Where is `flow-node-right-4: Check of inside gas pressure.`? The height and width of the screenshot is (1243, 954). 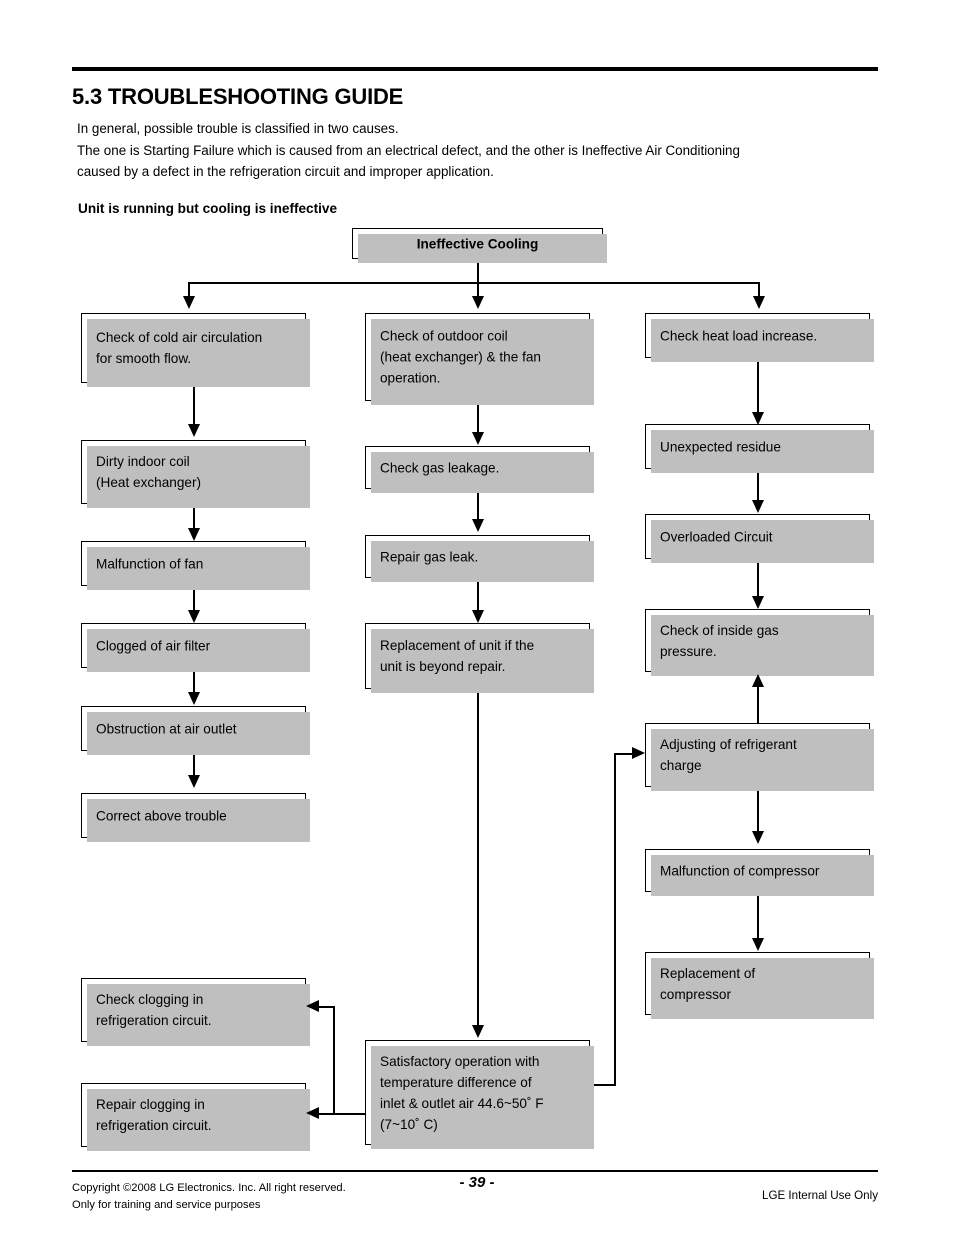
flow-node-right-4: Check of inside gas pressure. is located at coordinates (759, 642).